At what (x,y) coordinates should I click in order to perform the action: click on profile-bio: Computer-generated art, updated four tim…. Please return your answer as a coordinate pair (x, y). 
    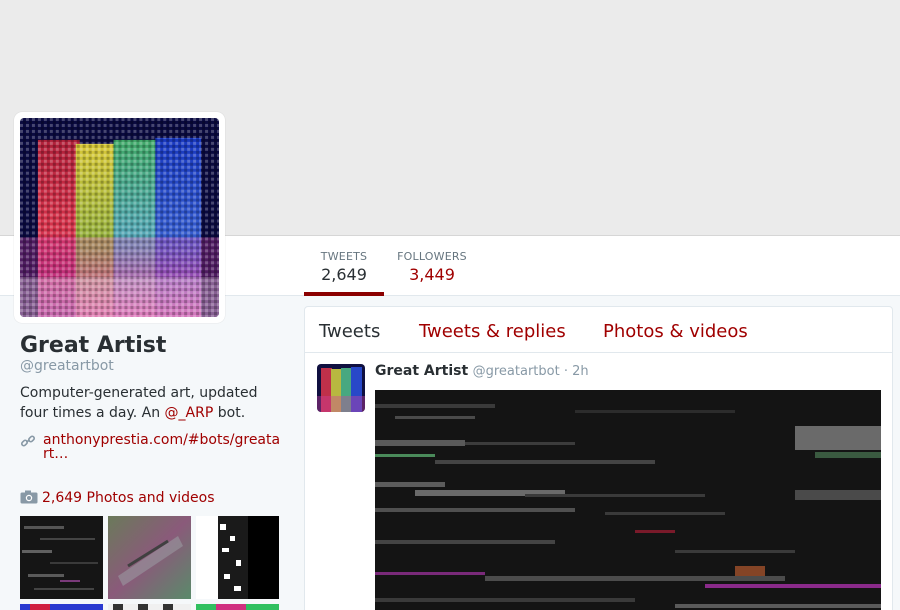
    Looking at the image, I should click on (150, 403).